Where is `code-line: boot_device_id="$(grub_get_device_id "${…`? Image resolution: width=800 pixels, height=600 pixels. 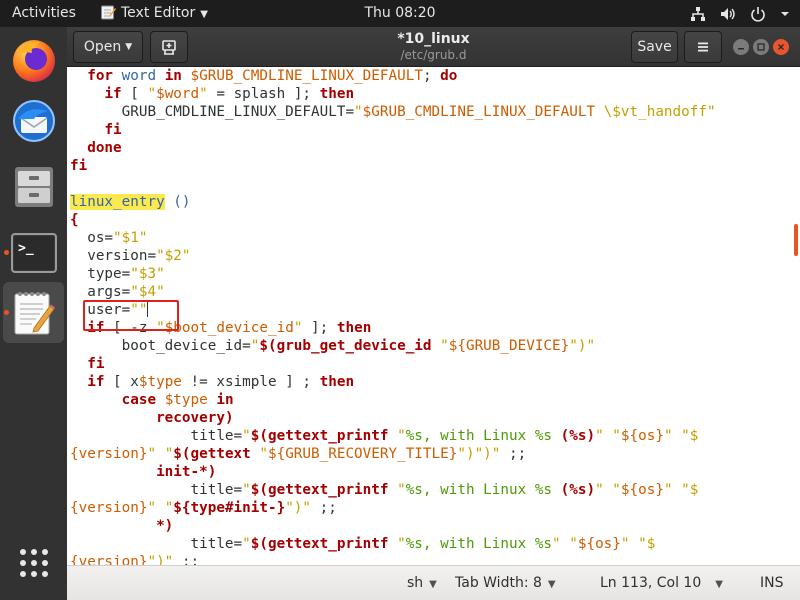
code-line: boot_device_id="$(grub_get_device_id "${… is located at coordinates (393, 346).